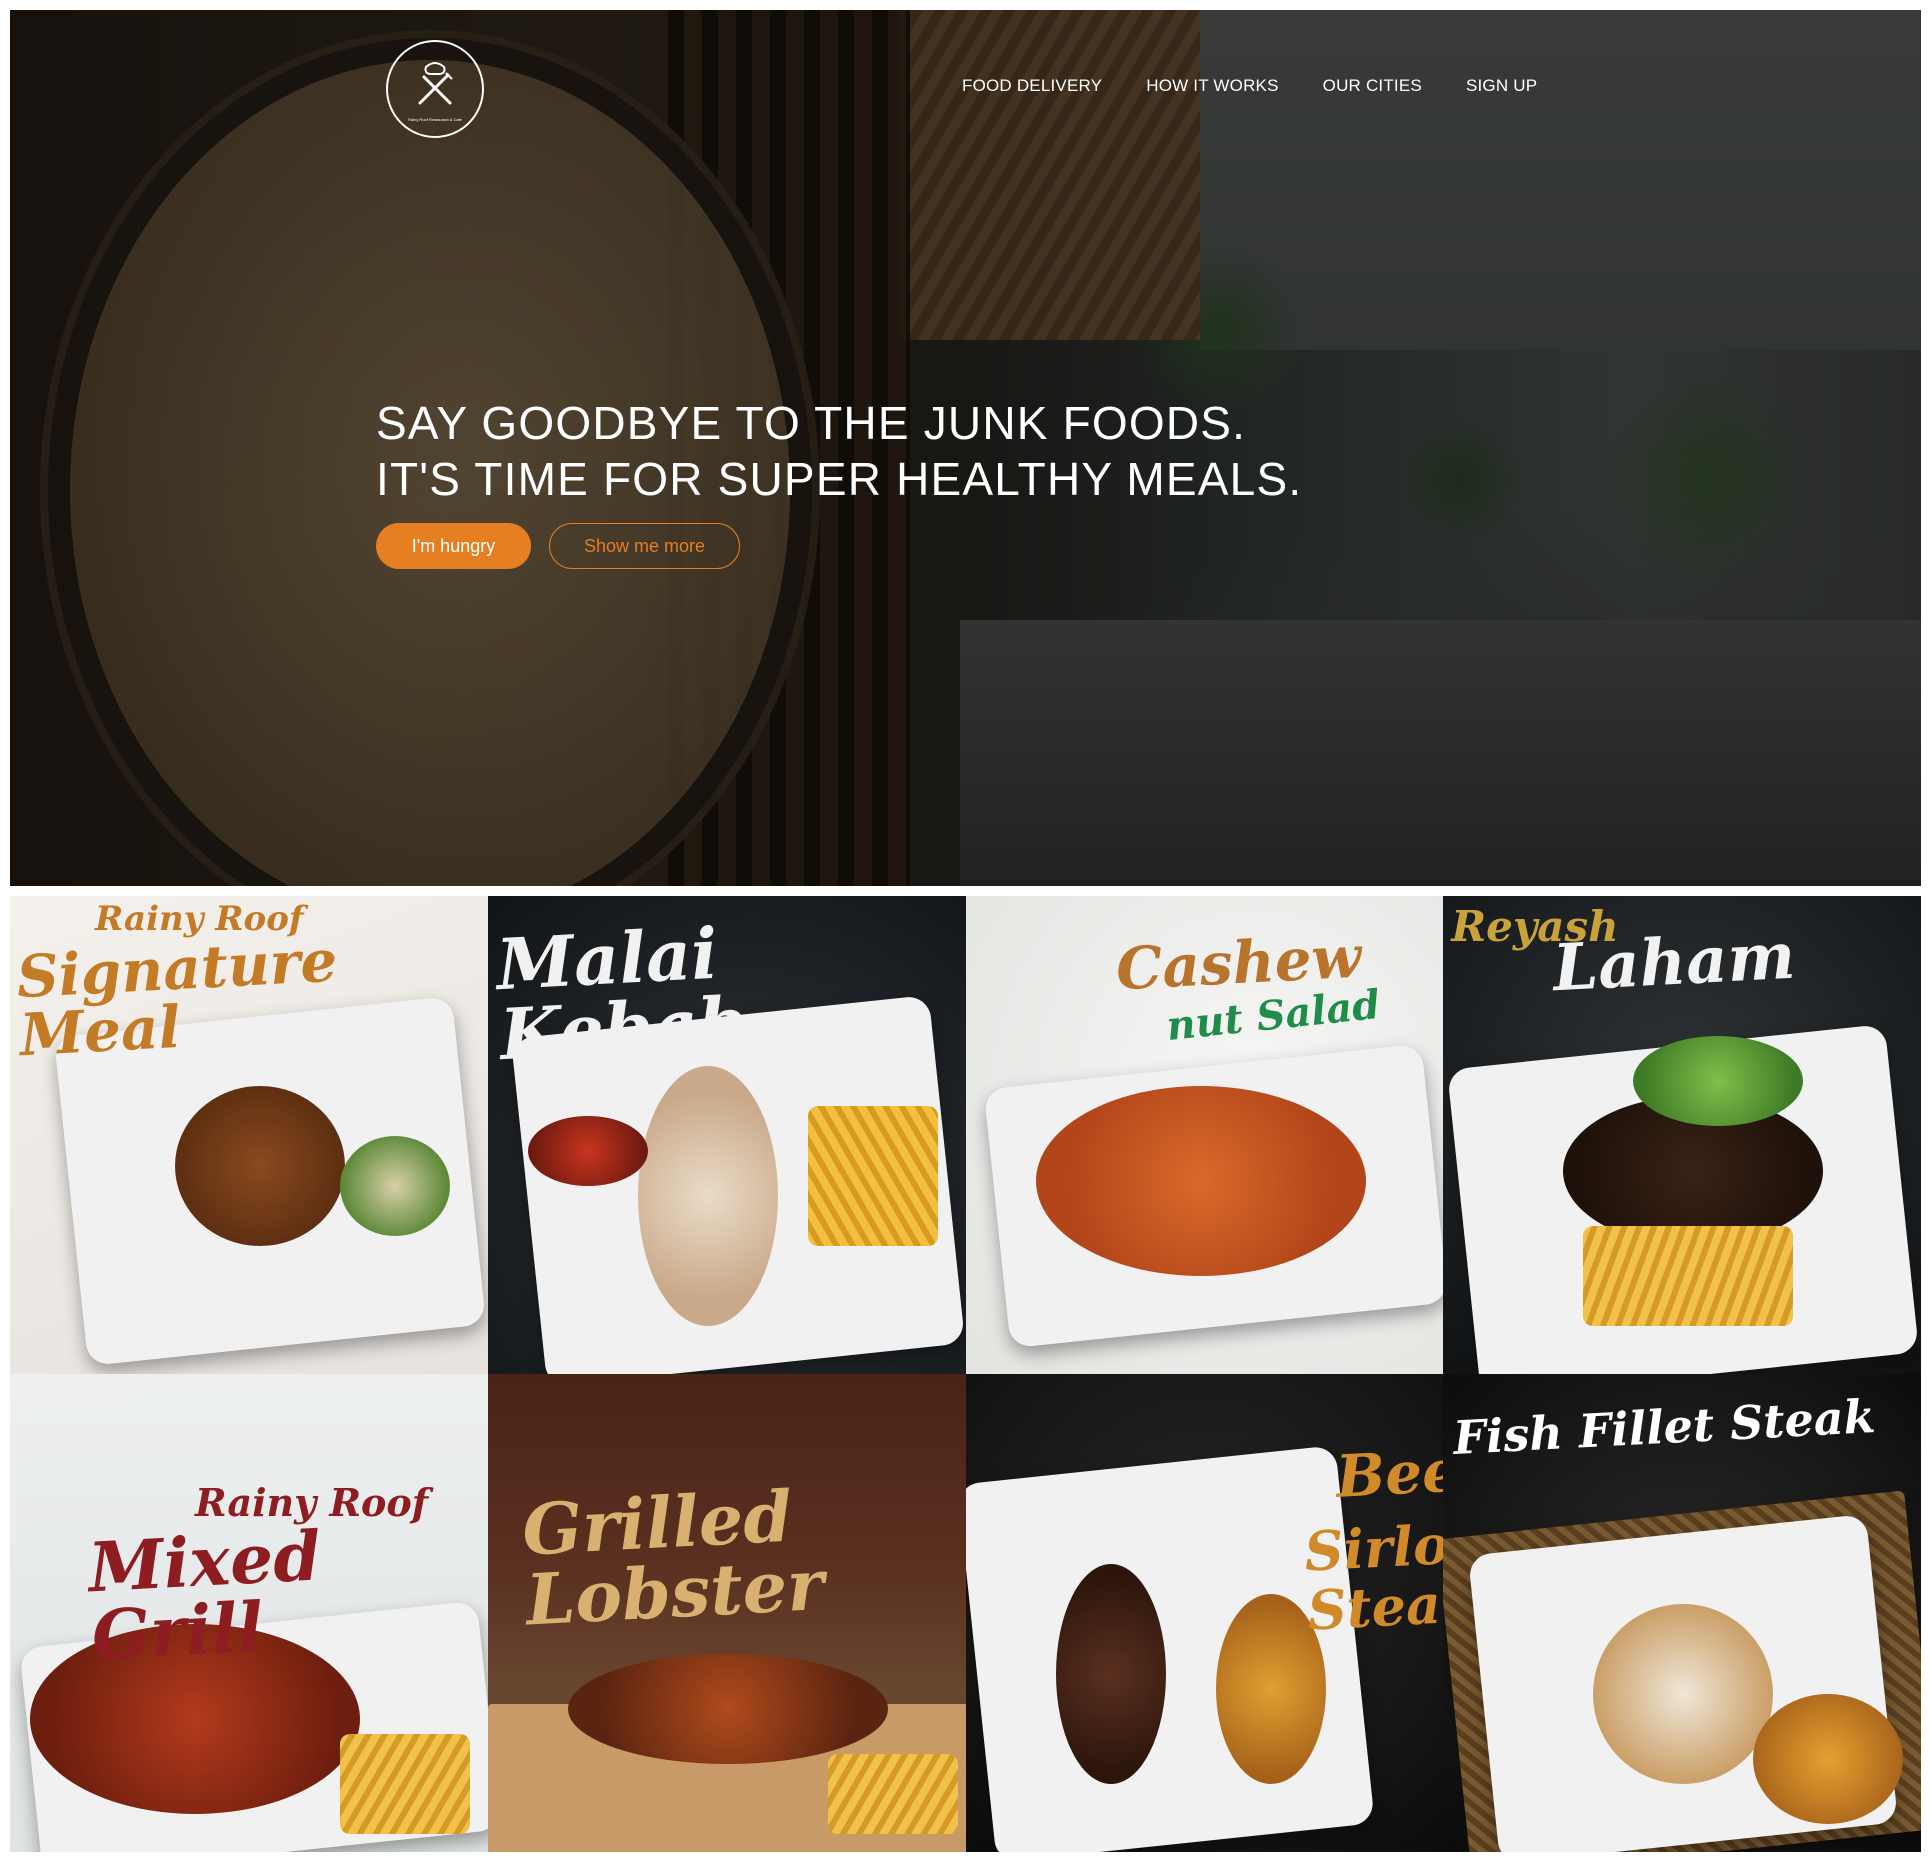 The image size is (1931, 1862). What do you see at coordinates (839, 479) in the screenshot?
I see `hero-headline-line2: IT'S TIME FOR SUPER HEALTHY MEALS.` at bounding box center [839, 479].